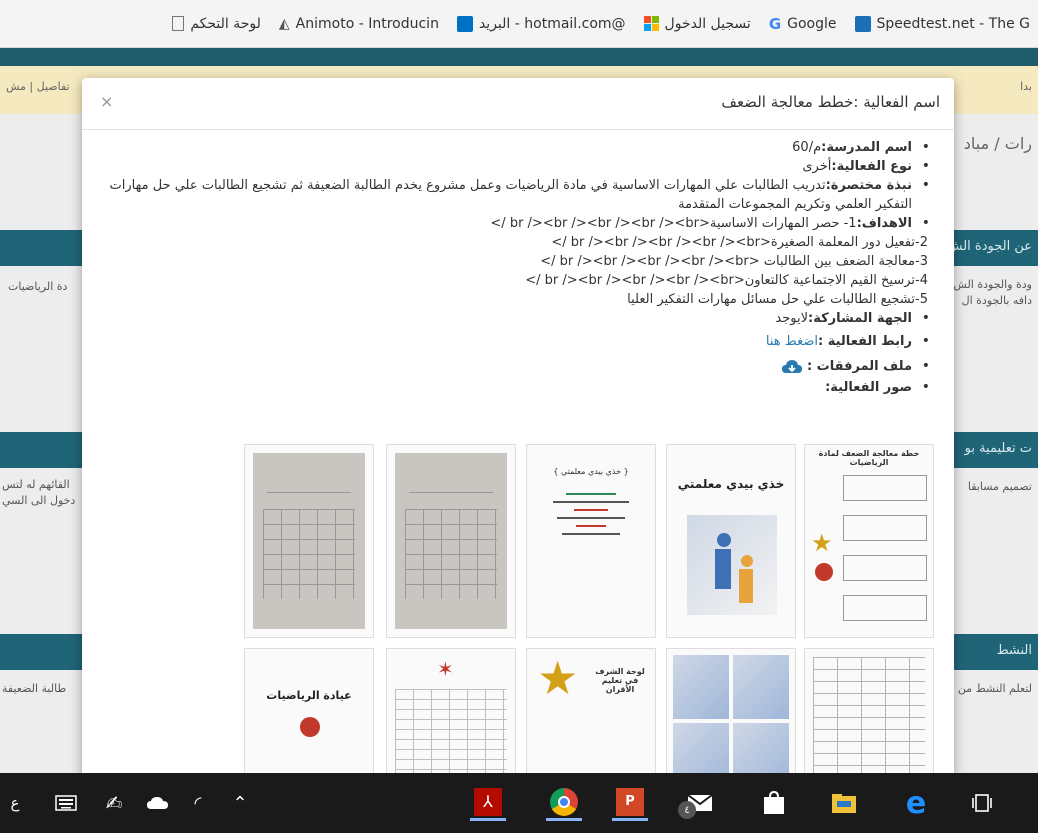 This screenshot has height=833, width=1038. Describe the element at coordinates (916, 803) in the screenshot. I see `edge-taskbar-icon: e` at that location.